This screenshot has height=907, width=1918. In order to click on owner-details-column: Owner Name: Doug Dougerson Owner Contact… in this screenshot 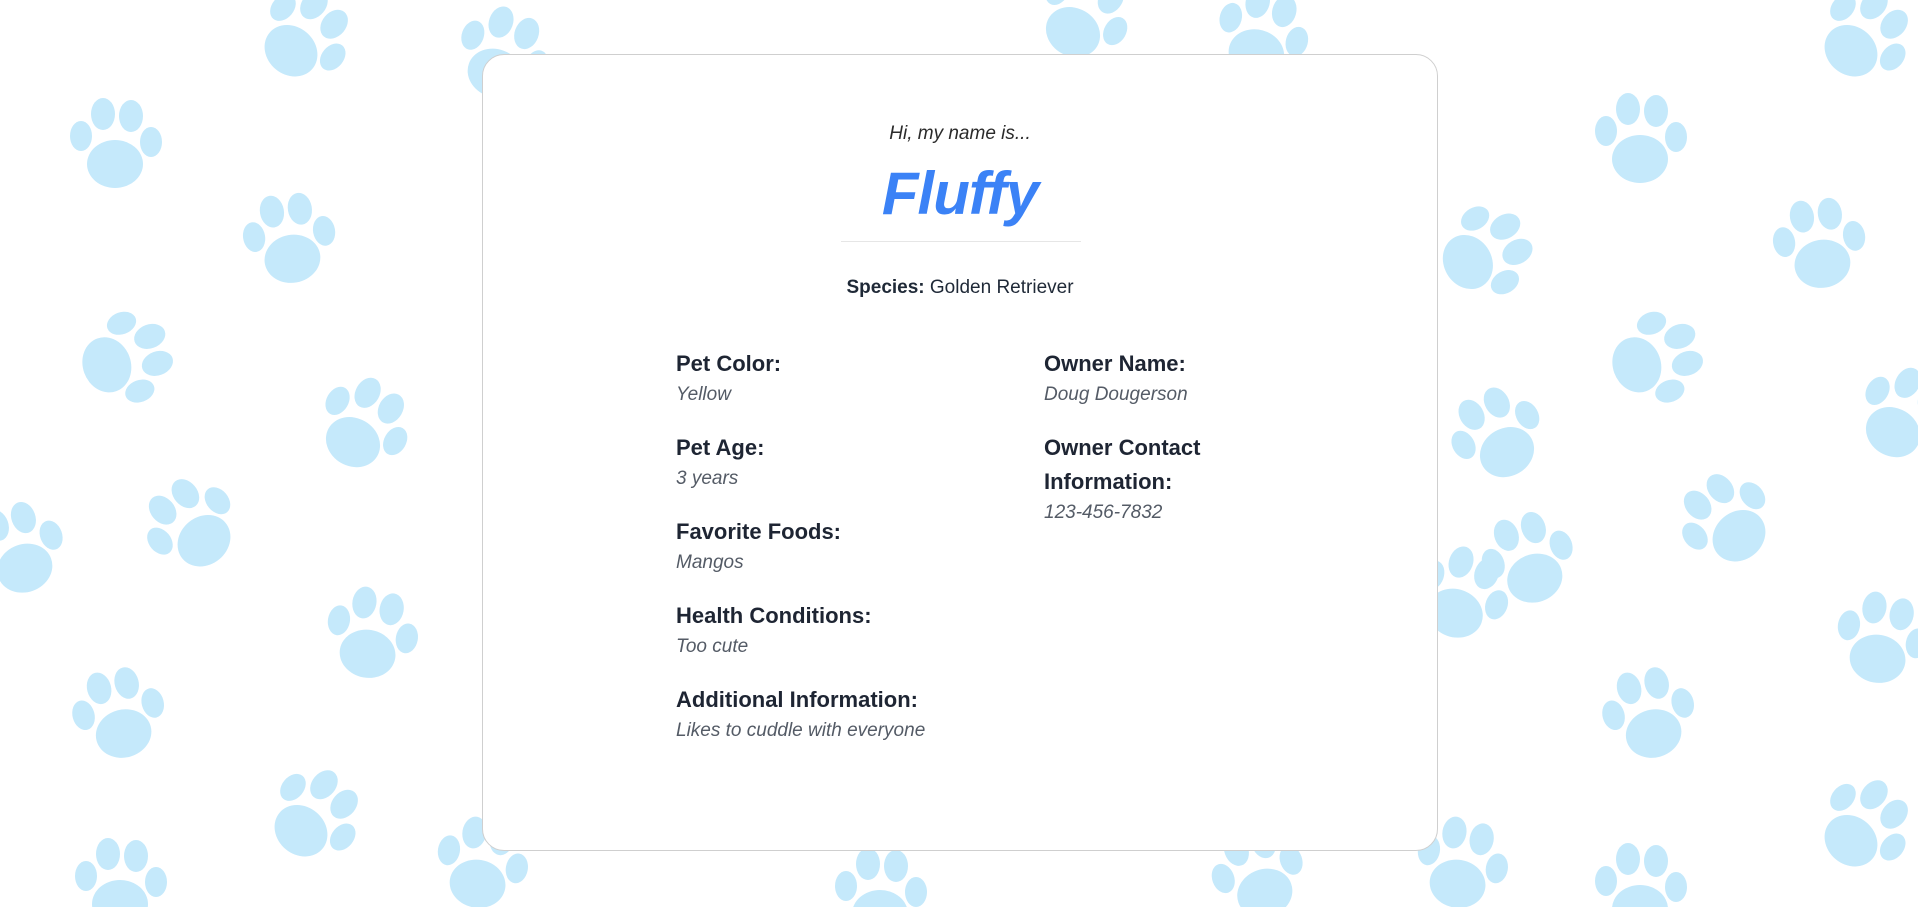, I will do `click(1144, 448)`.